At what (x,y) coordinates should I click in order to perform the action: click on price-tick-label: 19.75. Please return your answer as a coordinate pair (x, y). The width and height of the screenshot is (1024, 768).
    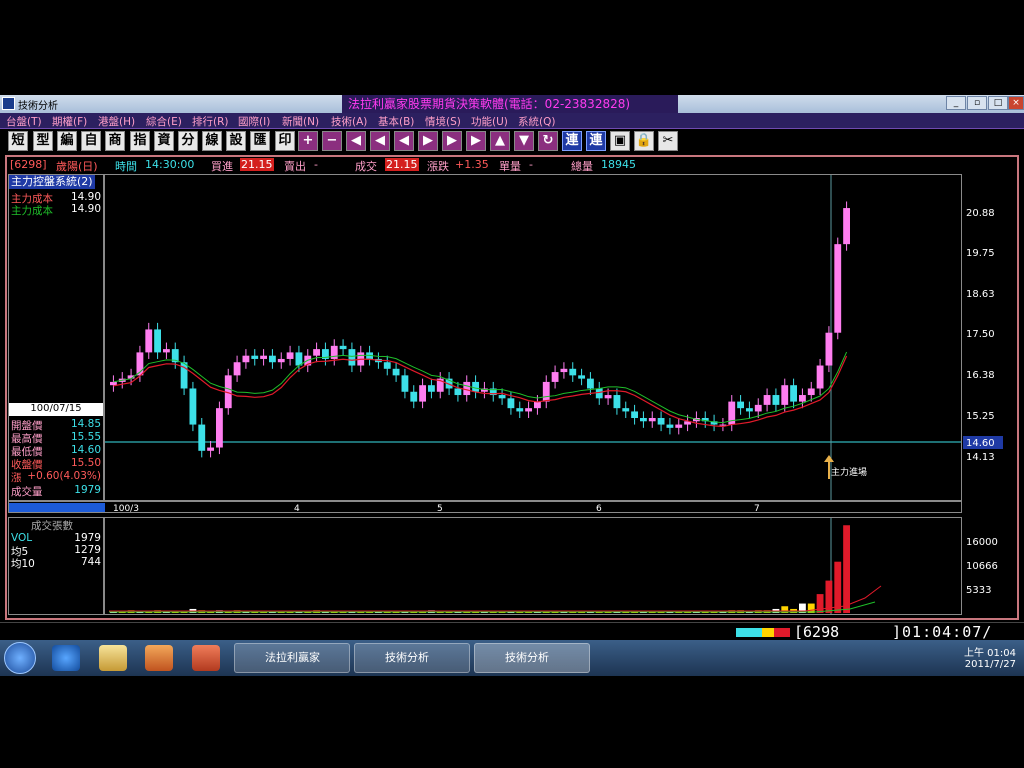
    Looking at the image, I should click on (980, 253).